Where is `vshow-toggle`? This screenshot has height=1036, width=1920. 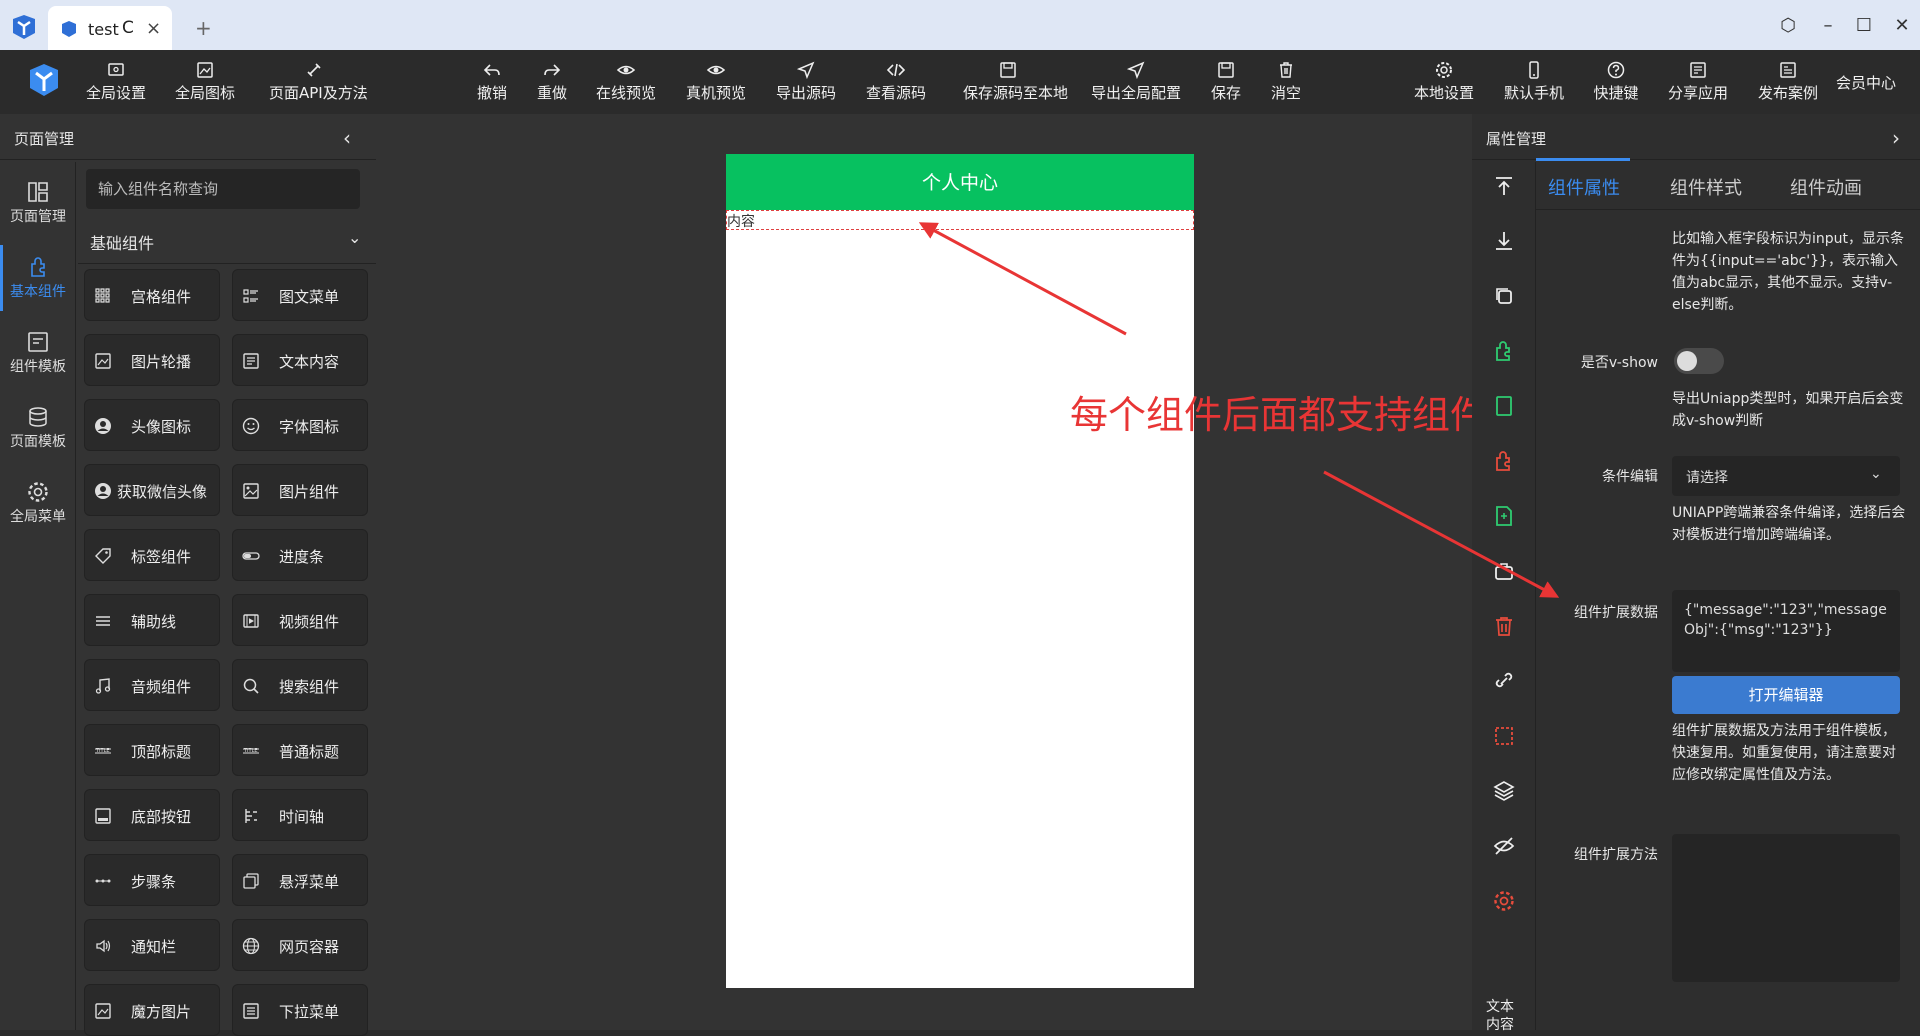
vshow-toggle is located at coordinates (1699, 361).